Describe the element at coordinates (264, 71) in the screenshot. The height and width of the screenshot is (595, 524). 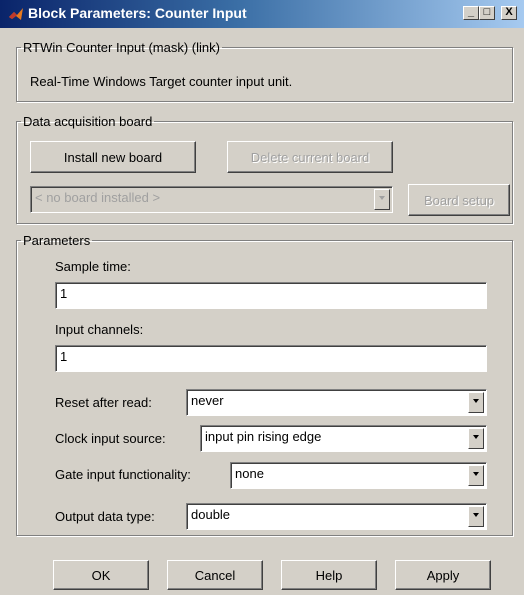
I see `mask-description-group: RTWin Counter Input (mask) (link)` at that location.